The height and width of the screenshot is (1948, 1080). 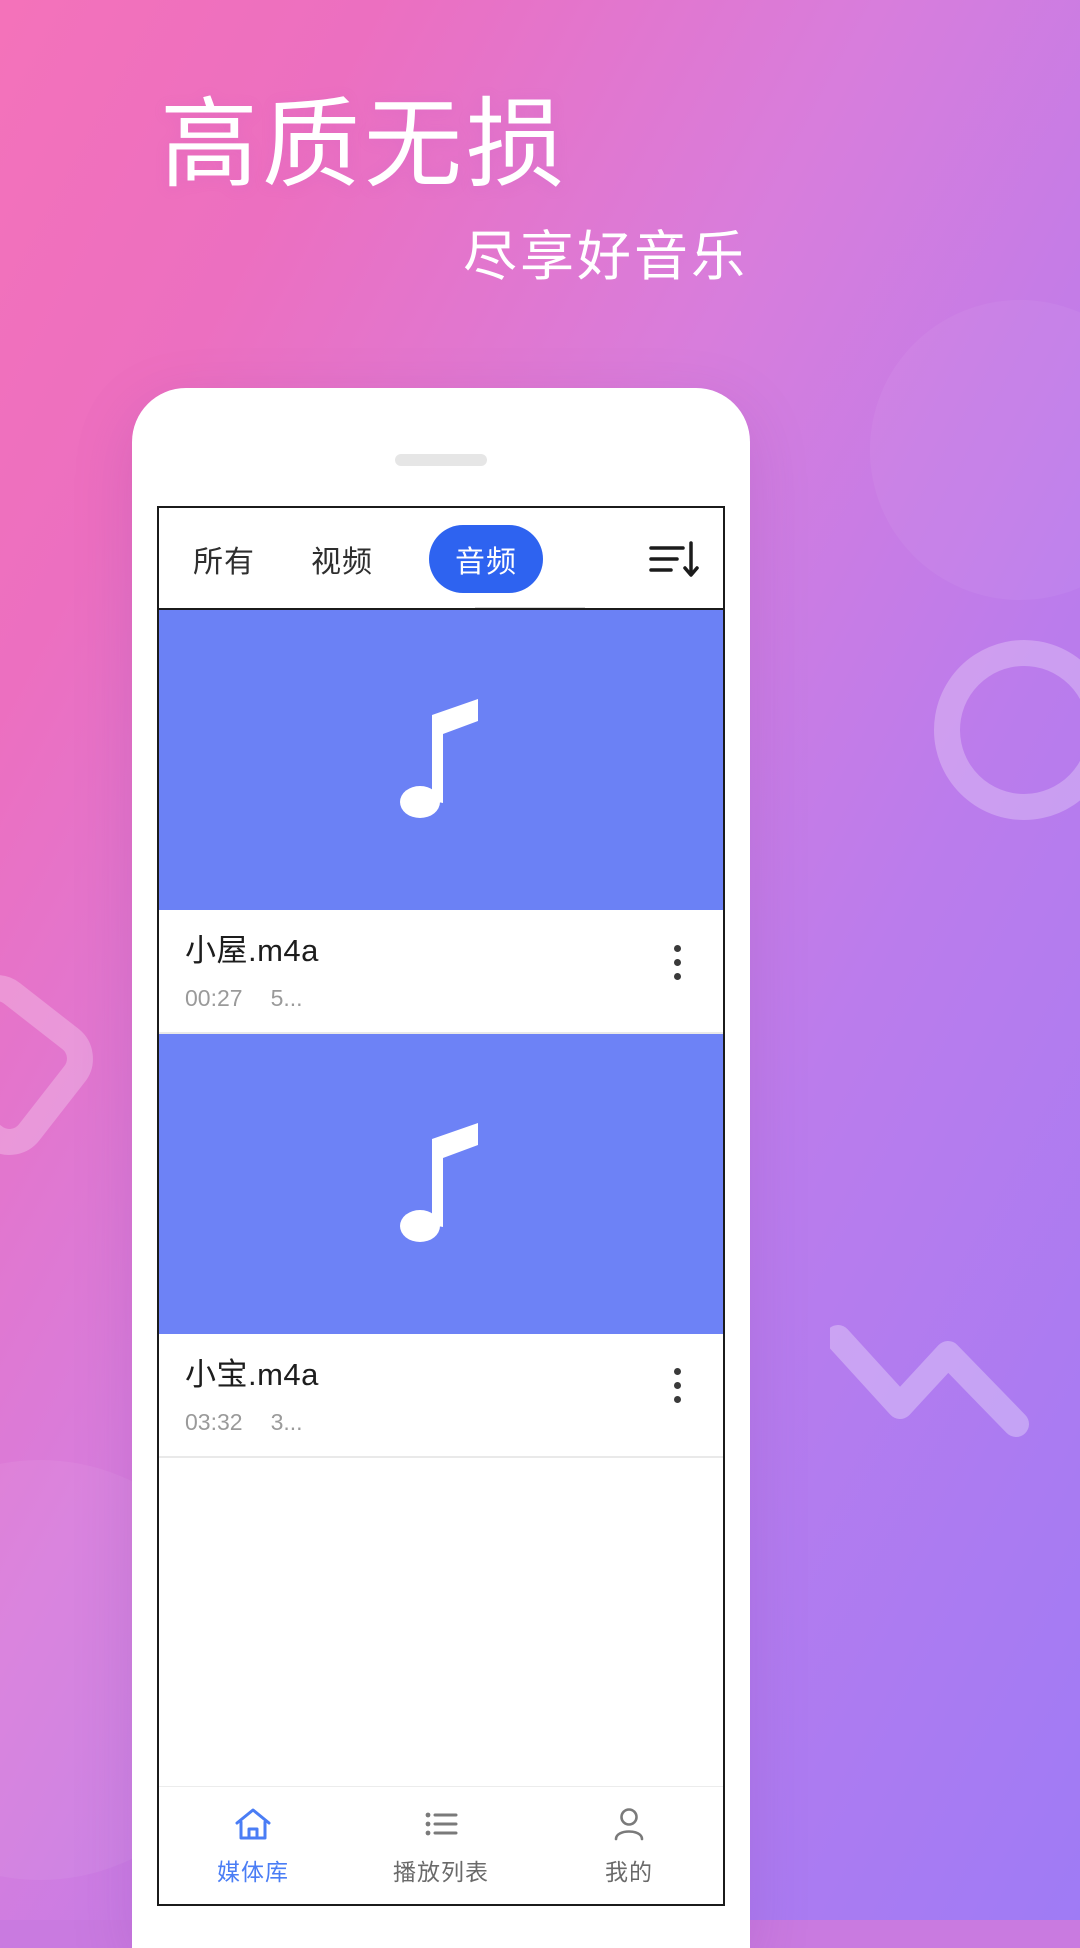 I want to click on sort-list-icon, so click(x=673, y=559).